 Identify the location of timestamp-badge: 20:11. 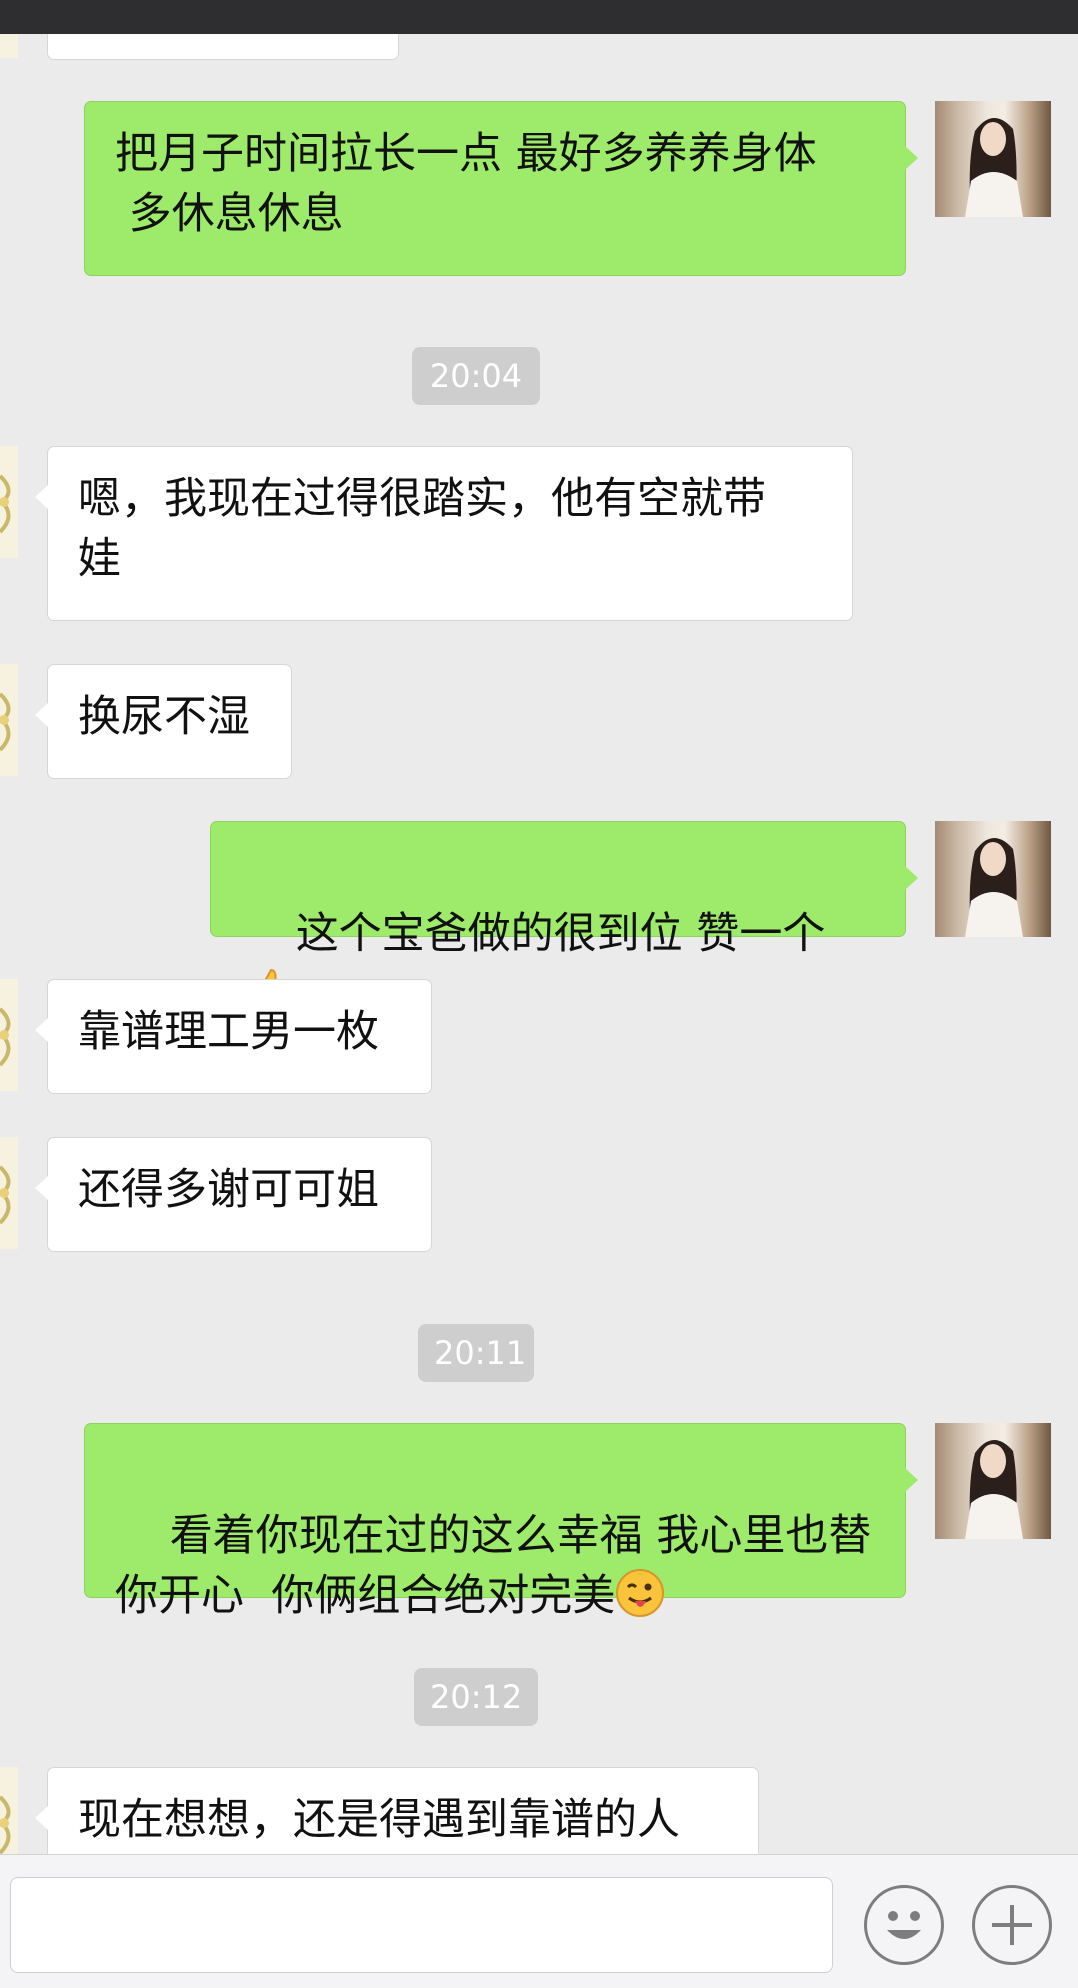
(476, 1353).